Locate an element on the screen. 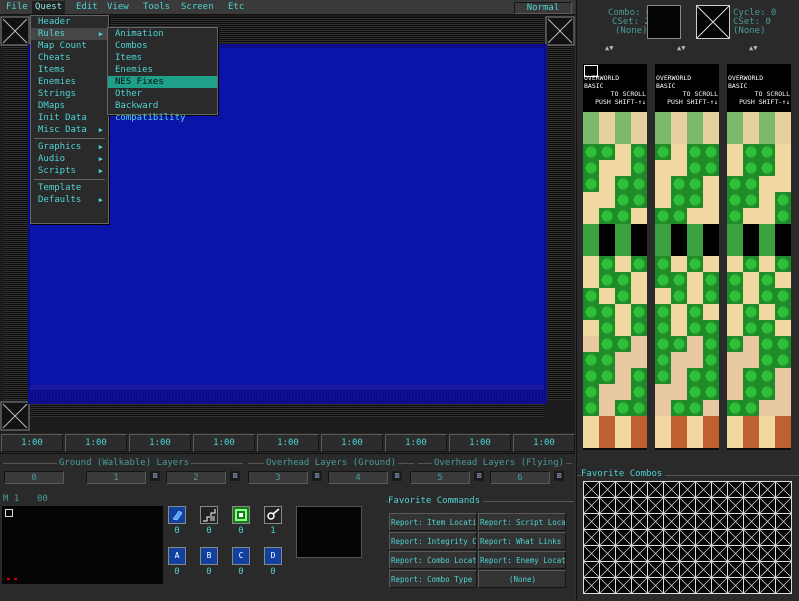  no-combo-preview-icon is located at coordinates (713, 22).